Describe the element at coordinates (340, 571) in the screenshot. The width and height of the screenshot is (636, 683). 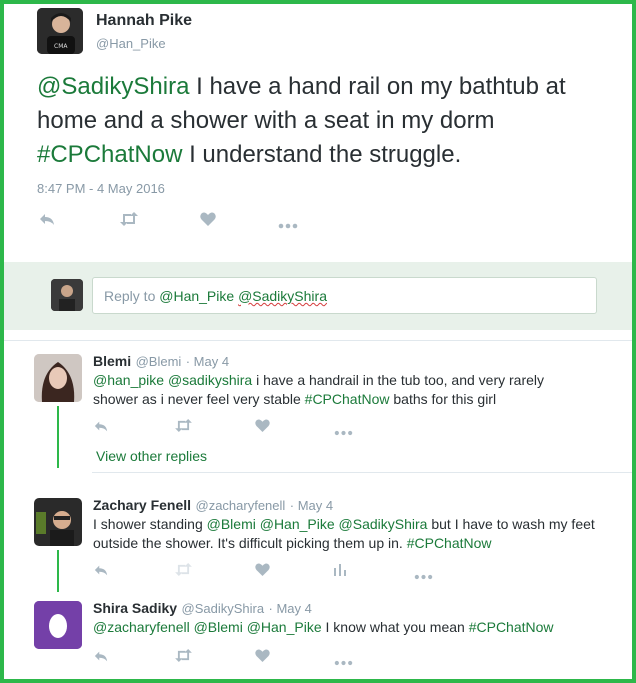
I see `analytics-icon` at that location.